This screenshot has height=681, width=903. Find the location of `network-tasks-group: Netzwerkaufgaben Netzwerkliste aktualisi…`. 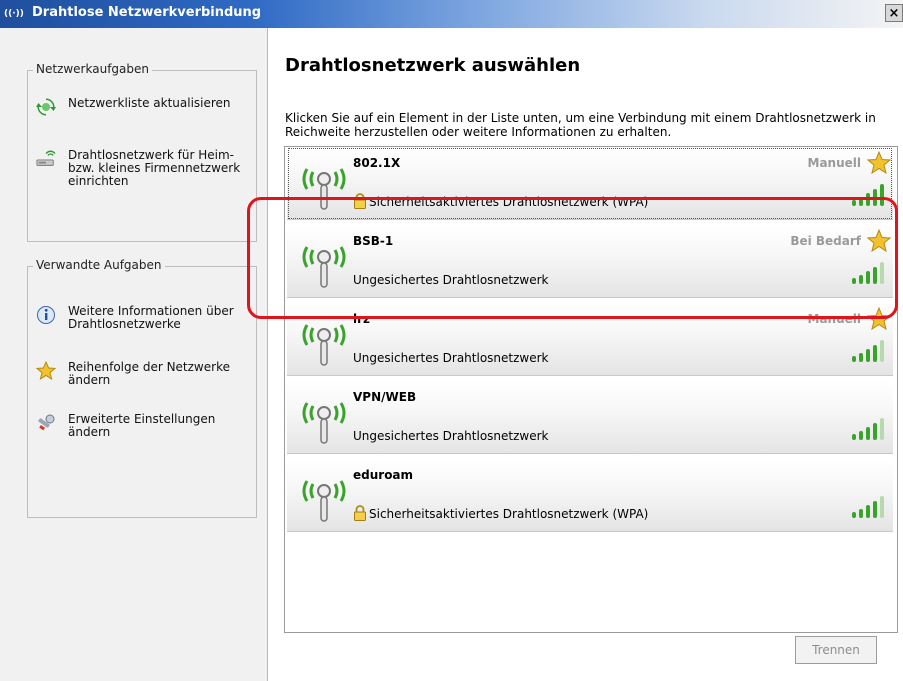

network-tasks-group: Netzwerkaufgaben Netzwerkliste aktualisi… is located at coordinates (142, 152).